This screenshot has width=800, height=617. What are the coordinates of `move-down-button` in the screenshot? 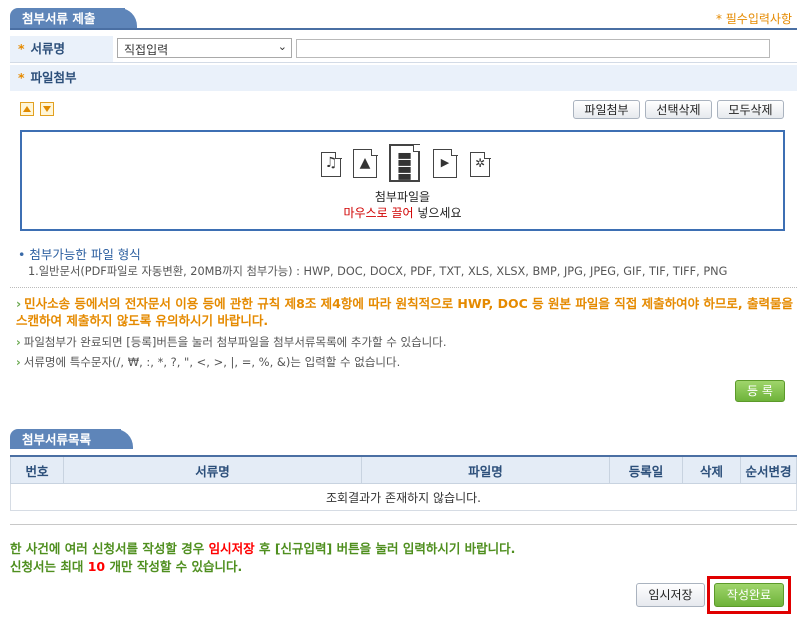 It's located at (47, 109).